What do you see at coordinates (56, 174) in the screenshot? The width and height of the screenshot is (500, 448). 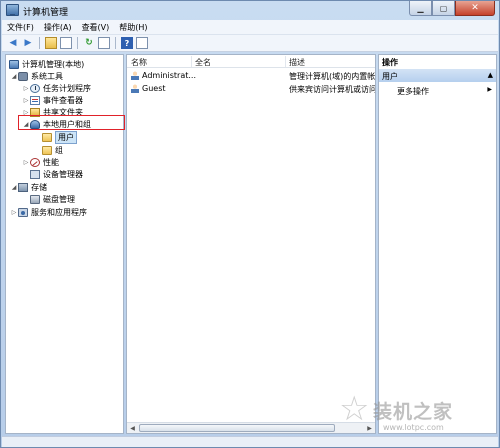 I see `tree-node-device-manager: 设备管理器` at bounding box center [56, 174].